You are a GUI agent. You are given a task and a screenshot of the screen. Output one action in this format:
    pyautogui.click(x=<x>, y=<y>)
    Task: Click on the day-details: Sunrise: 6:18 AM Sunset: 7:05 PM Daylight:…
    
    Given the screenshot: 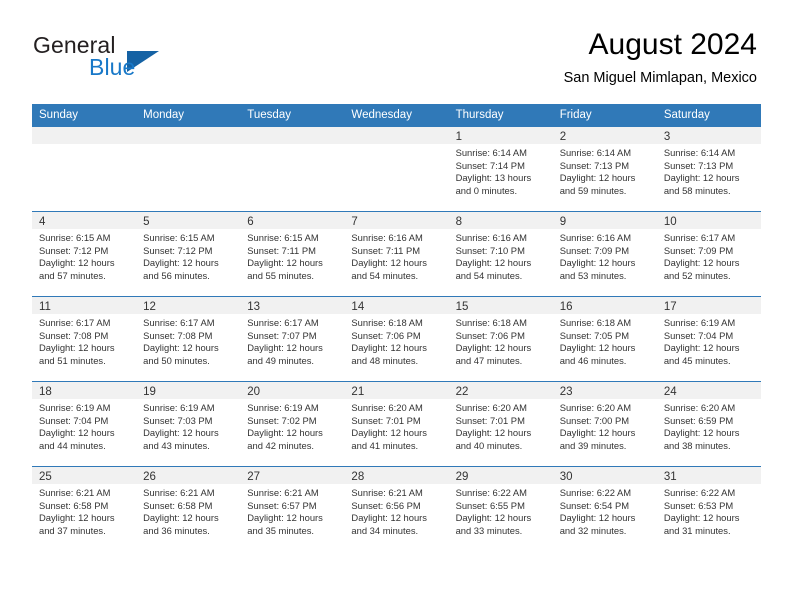 What is the action you would take?
    pyautogui.click(x=605, y=340)
    